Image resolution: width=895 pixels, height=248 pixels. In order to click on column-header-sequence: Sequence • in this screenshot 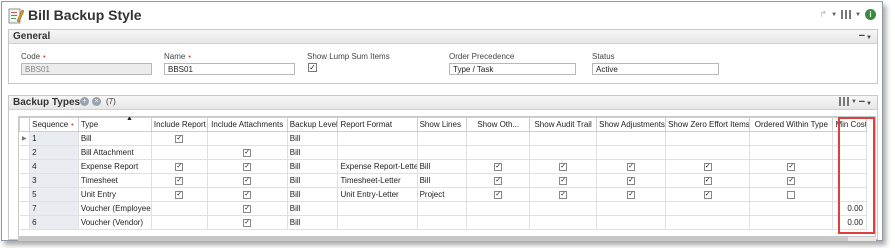, I will do `click(54, 124)`.